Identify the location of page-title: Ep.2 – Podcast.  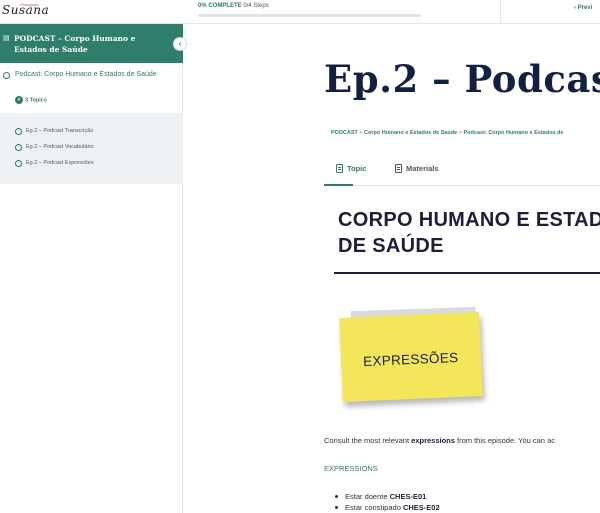
(462, 79).